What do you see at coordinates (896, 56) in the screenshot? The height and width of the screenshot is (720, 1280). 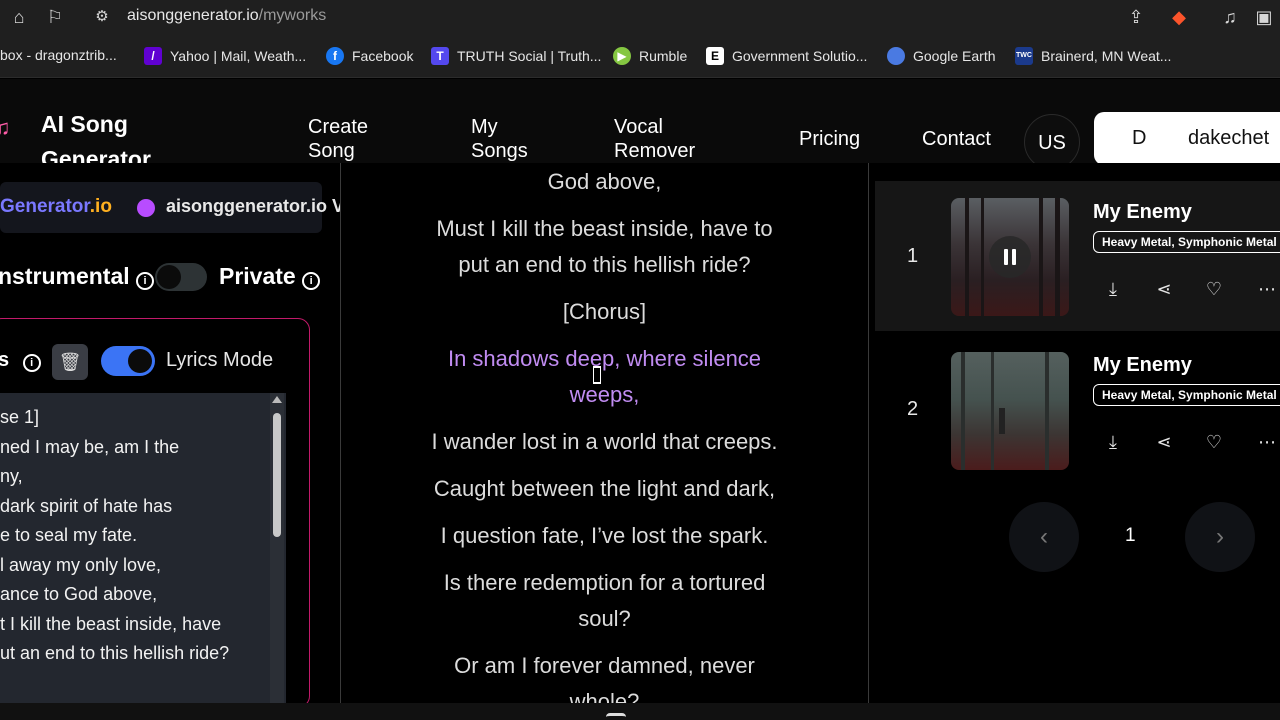 I see `globe-icon` at bounding box center [896, 56].